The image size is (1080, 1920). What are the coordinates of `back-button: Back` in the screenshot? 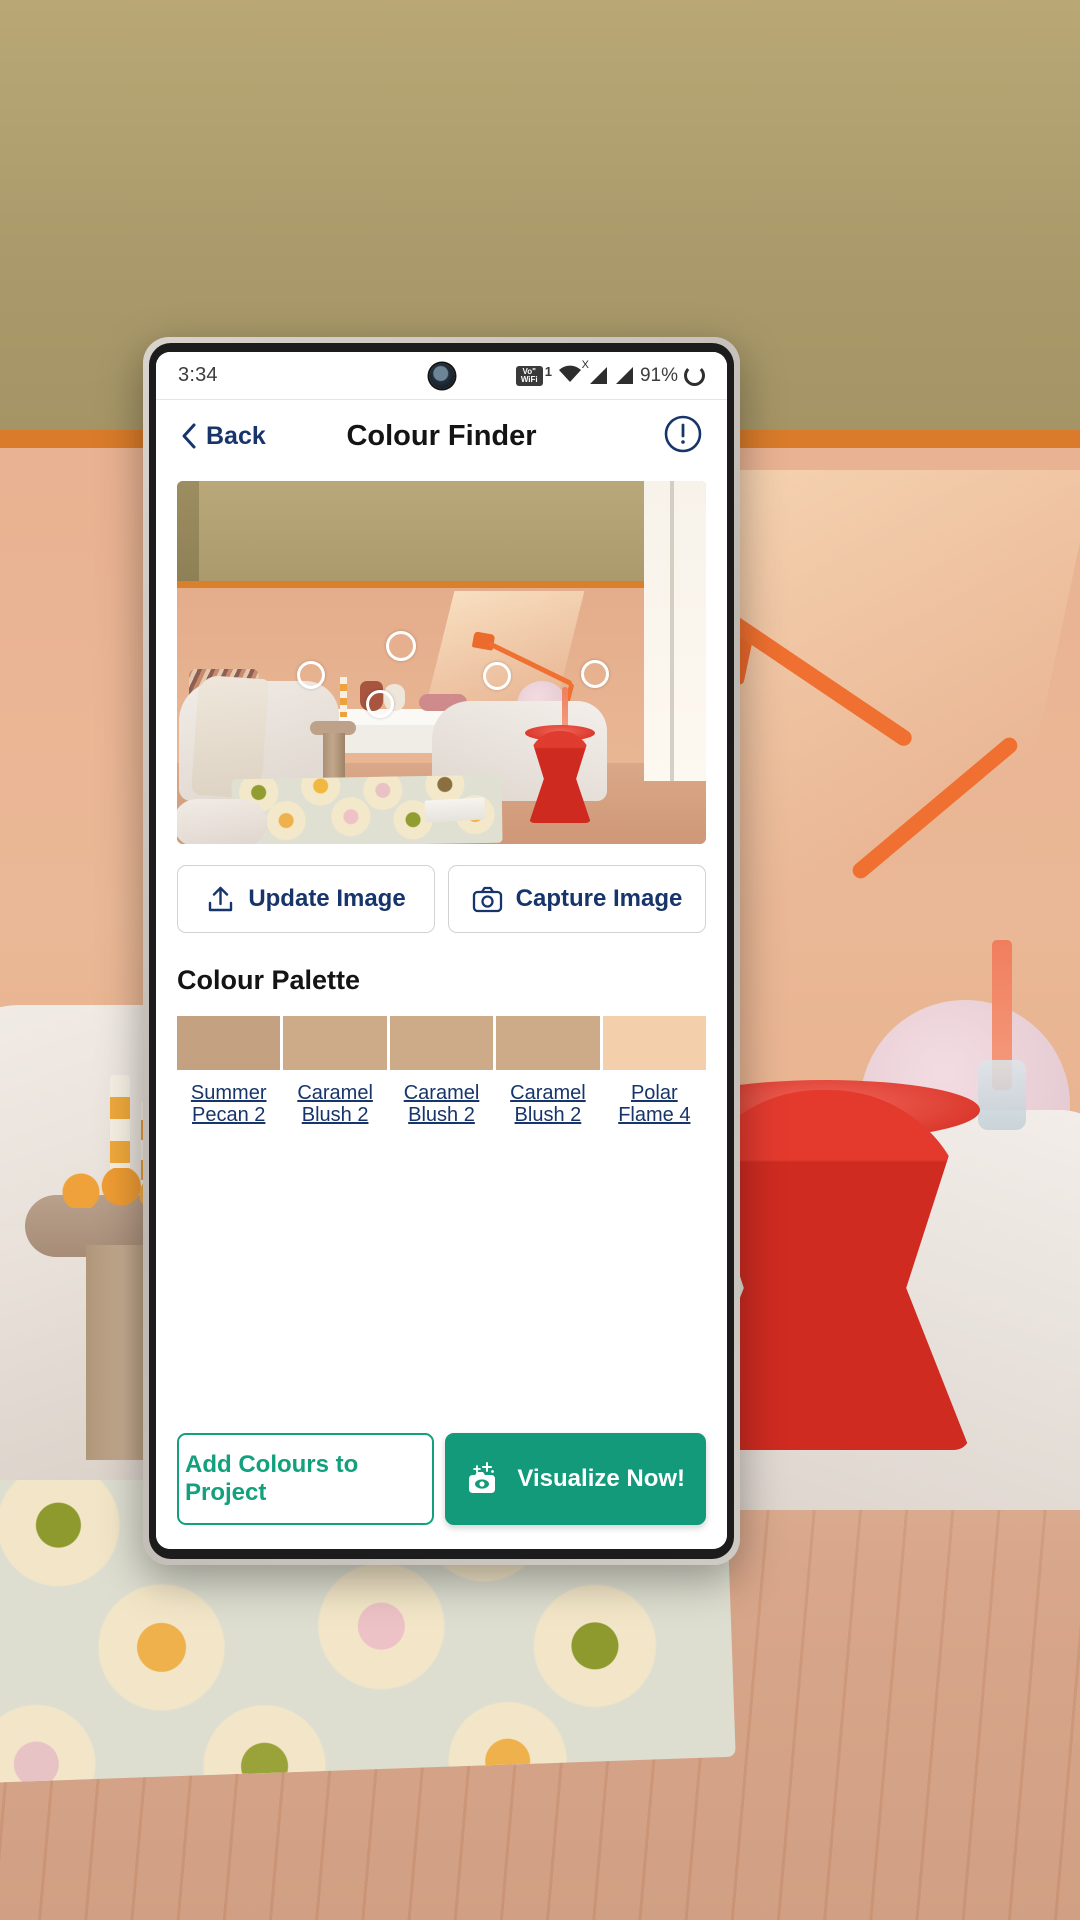 It's located at (223, 436).